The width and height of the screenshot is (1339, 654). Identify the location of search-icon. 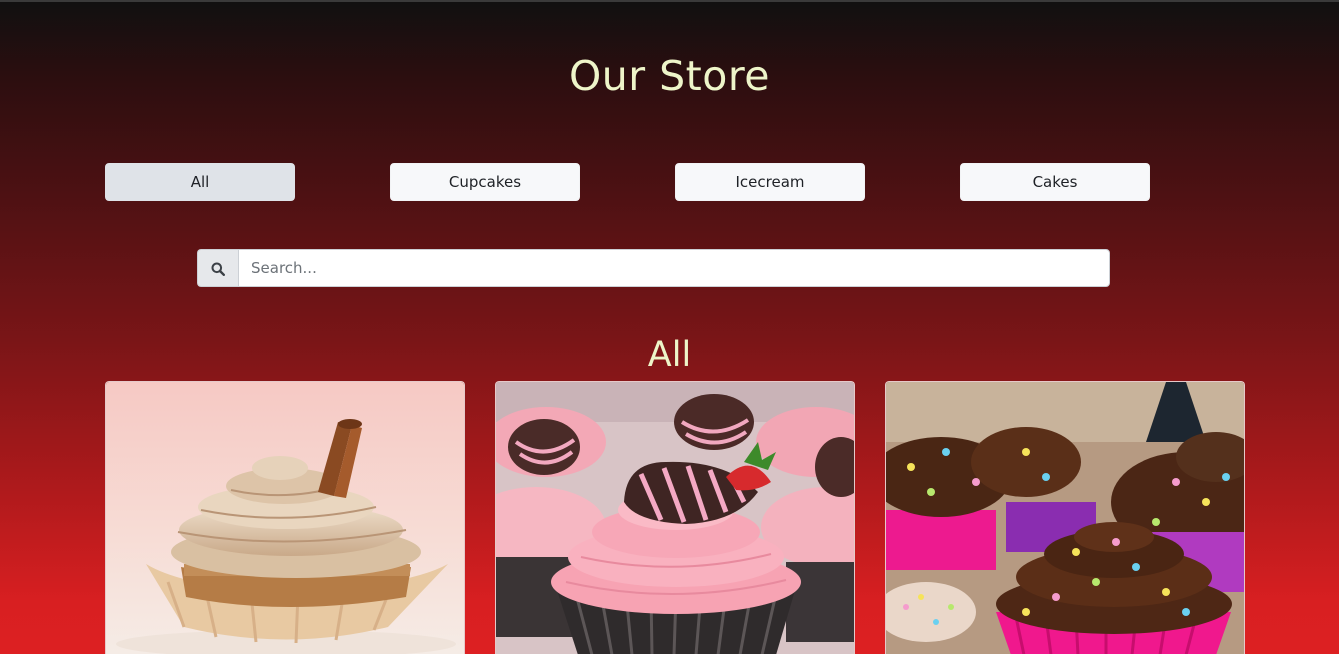
(218, 269).